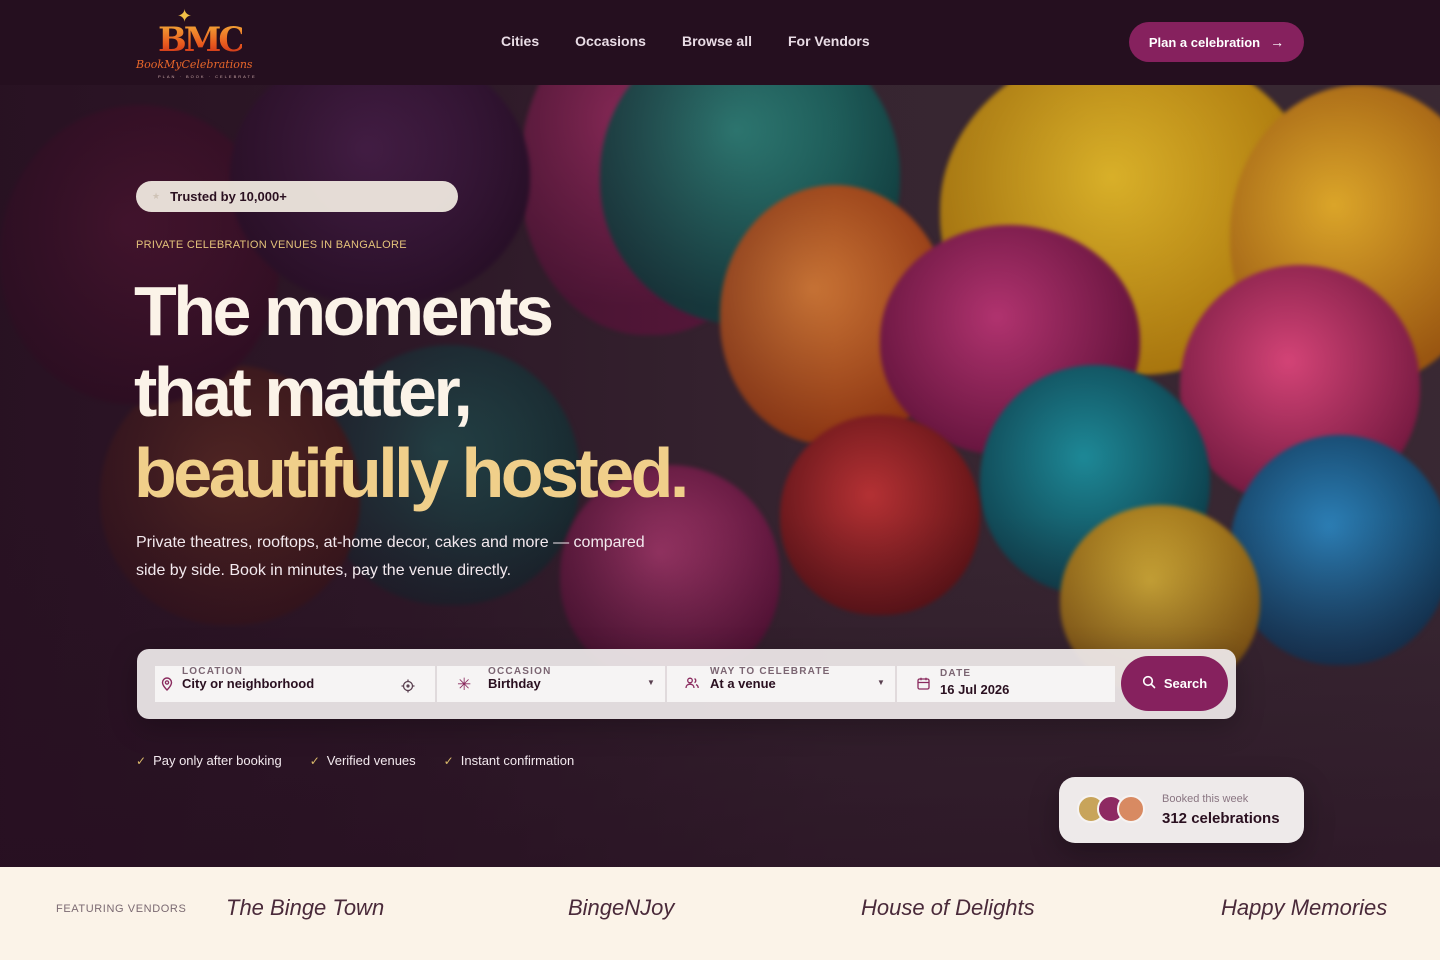 The height and width of the screenshot is (960, 1440). What do you see at coordinates (975, 689) in the screenshot?
I see `date-value: 16 Jul 2026` at bounding box center [975, 689].